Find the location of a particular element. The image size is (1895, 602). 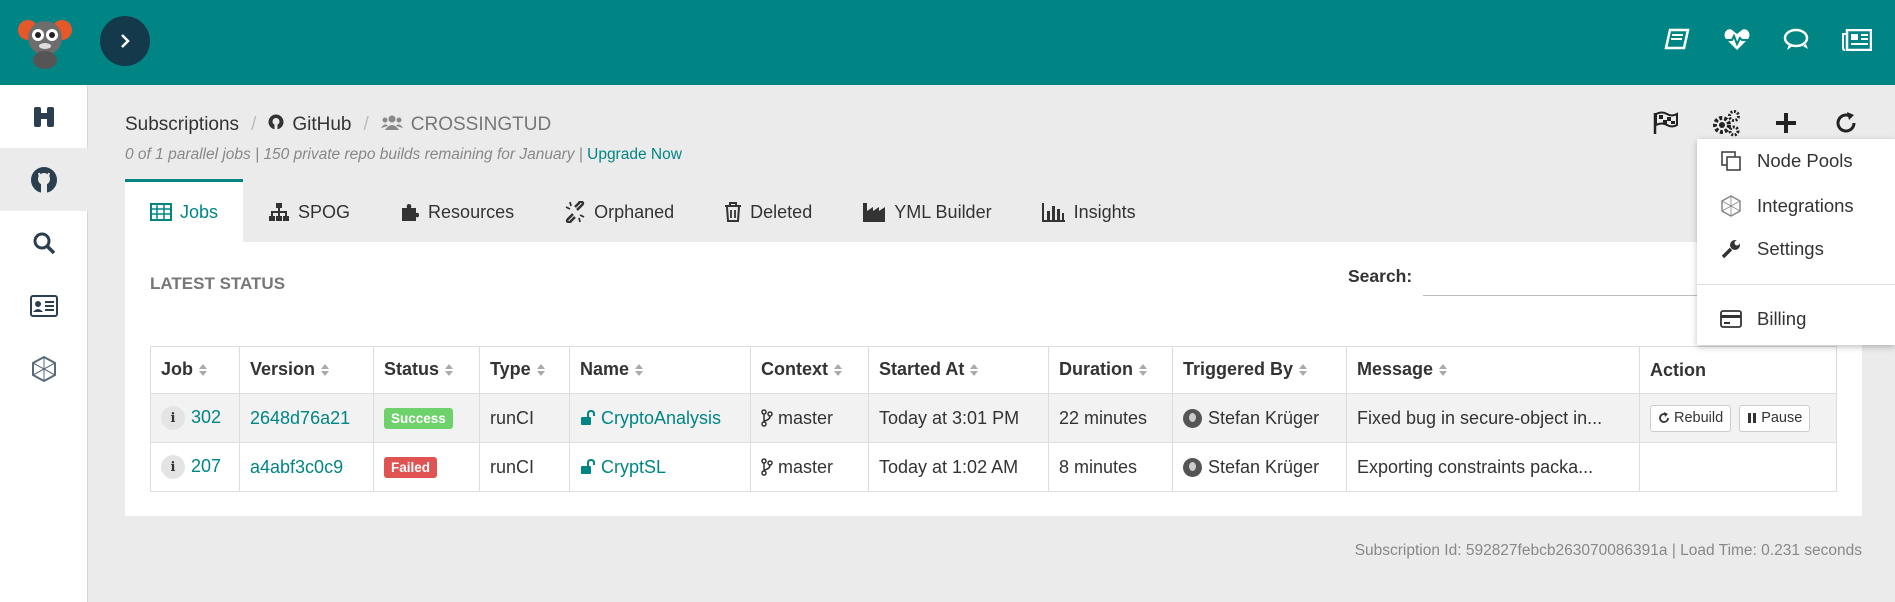

sidebar-item-search is located at coordinates (44, 242).